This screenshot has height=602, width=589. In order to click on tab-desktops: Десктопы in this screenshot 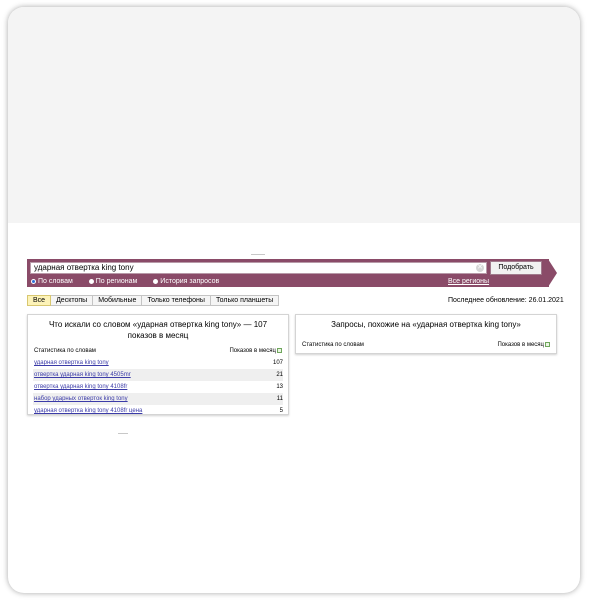, I will do `click(72, 300)`.